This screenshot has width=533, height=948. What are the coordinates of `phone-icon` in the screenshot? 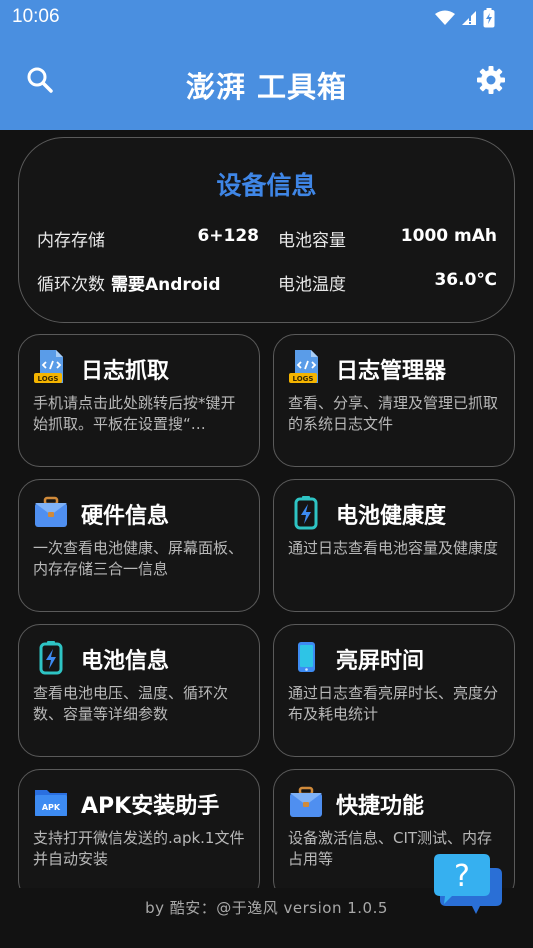 It's located at (306, 657).